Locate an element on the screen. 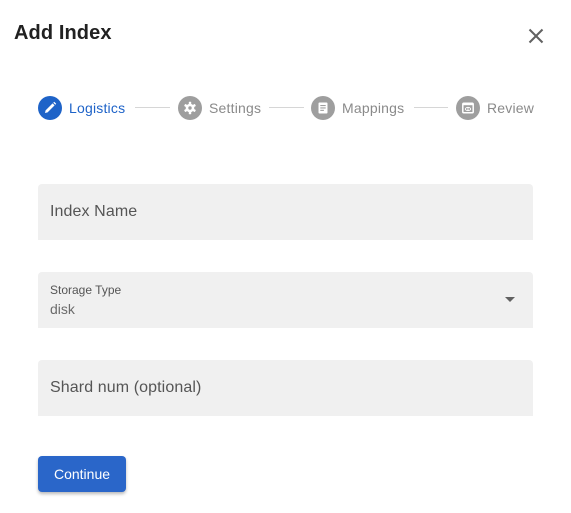 The width and height of the screenshot is (571, 513). step-review-circle is located at coordinates (468, 108).